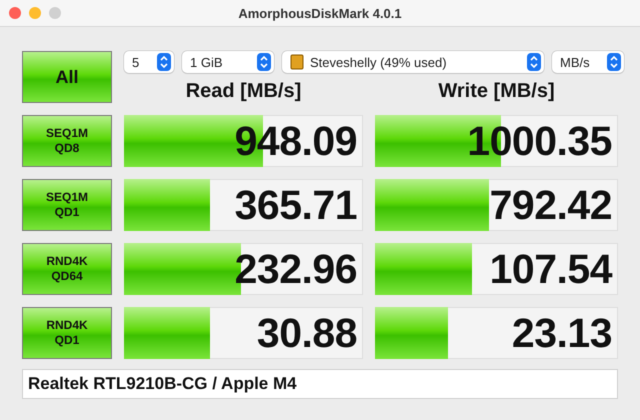 The image size is (640, 420). What do you see at coordinates (551, 205) in the screenshot?
I see `result-value: 792.42` at bounding box center [551, 205].